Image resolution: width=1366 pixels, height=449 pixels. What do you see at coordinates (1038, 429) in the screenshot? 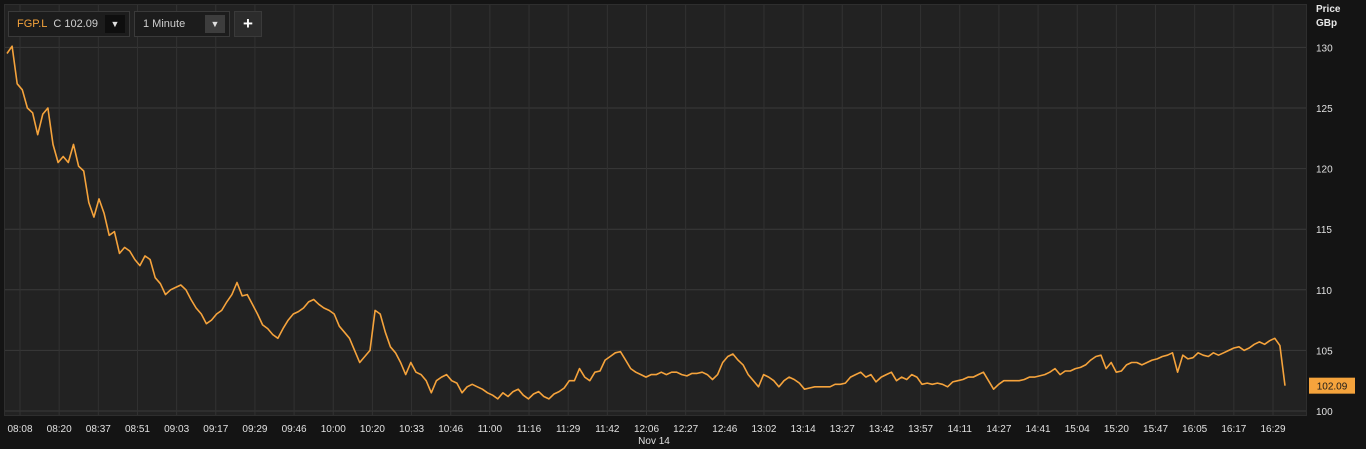
I see `x-tick-label: 14:41` at bounding box center [1038, 429].